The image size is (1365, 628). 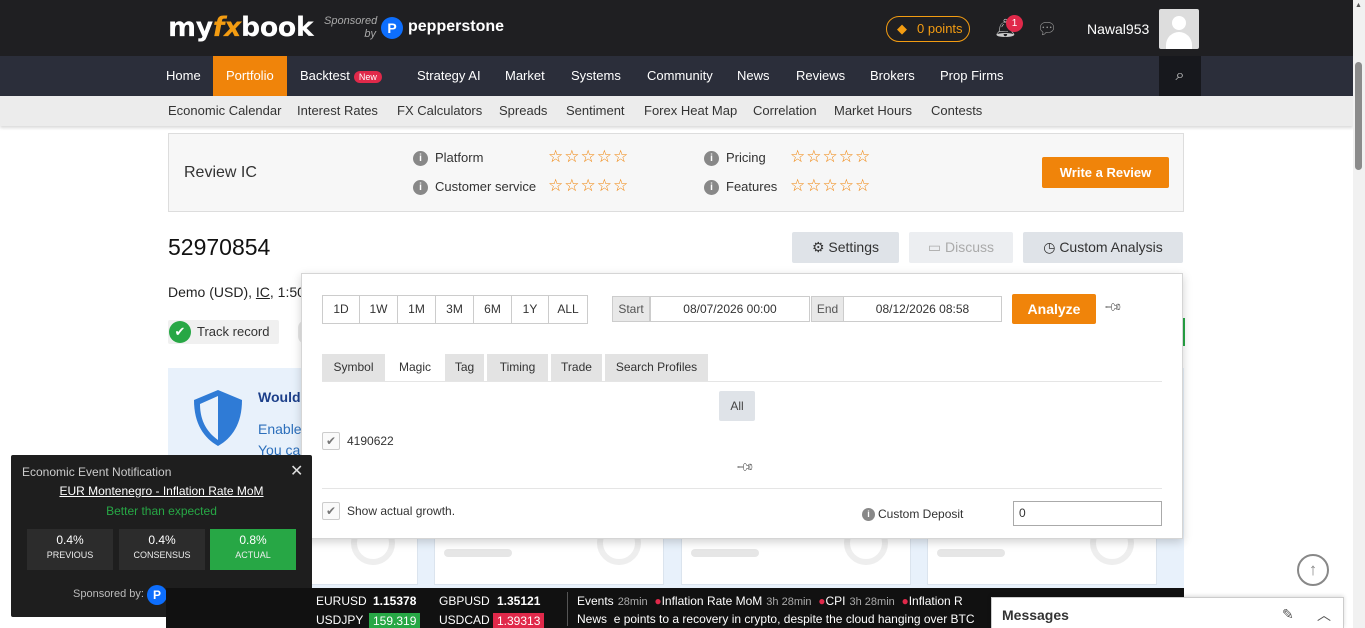 I want to click on nav-item-strategy-ai: Strategy AI, so click(x=449, y=76).